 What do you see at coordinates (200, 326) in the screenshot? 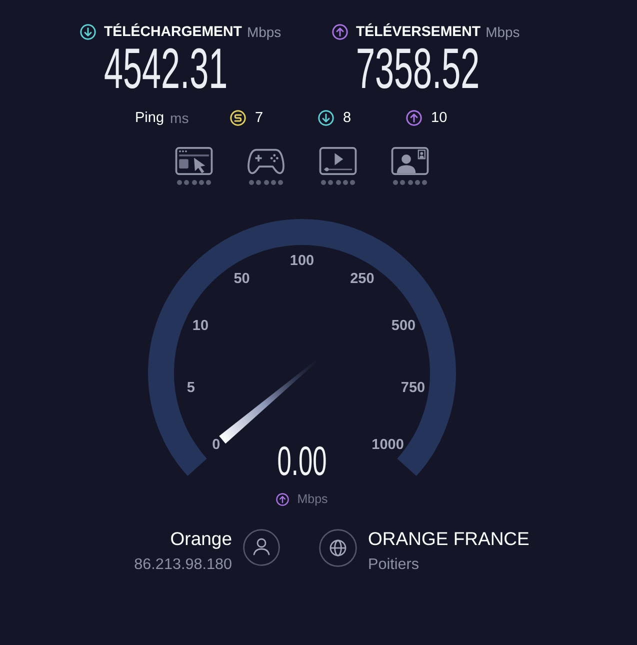
I see `gauge-tick-label: 10` at bounding box center [200, 326].